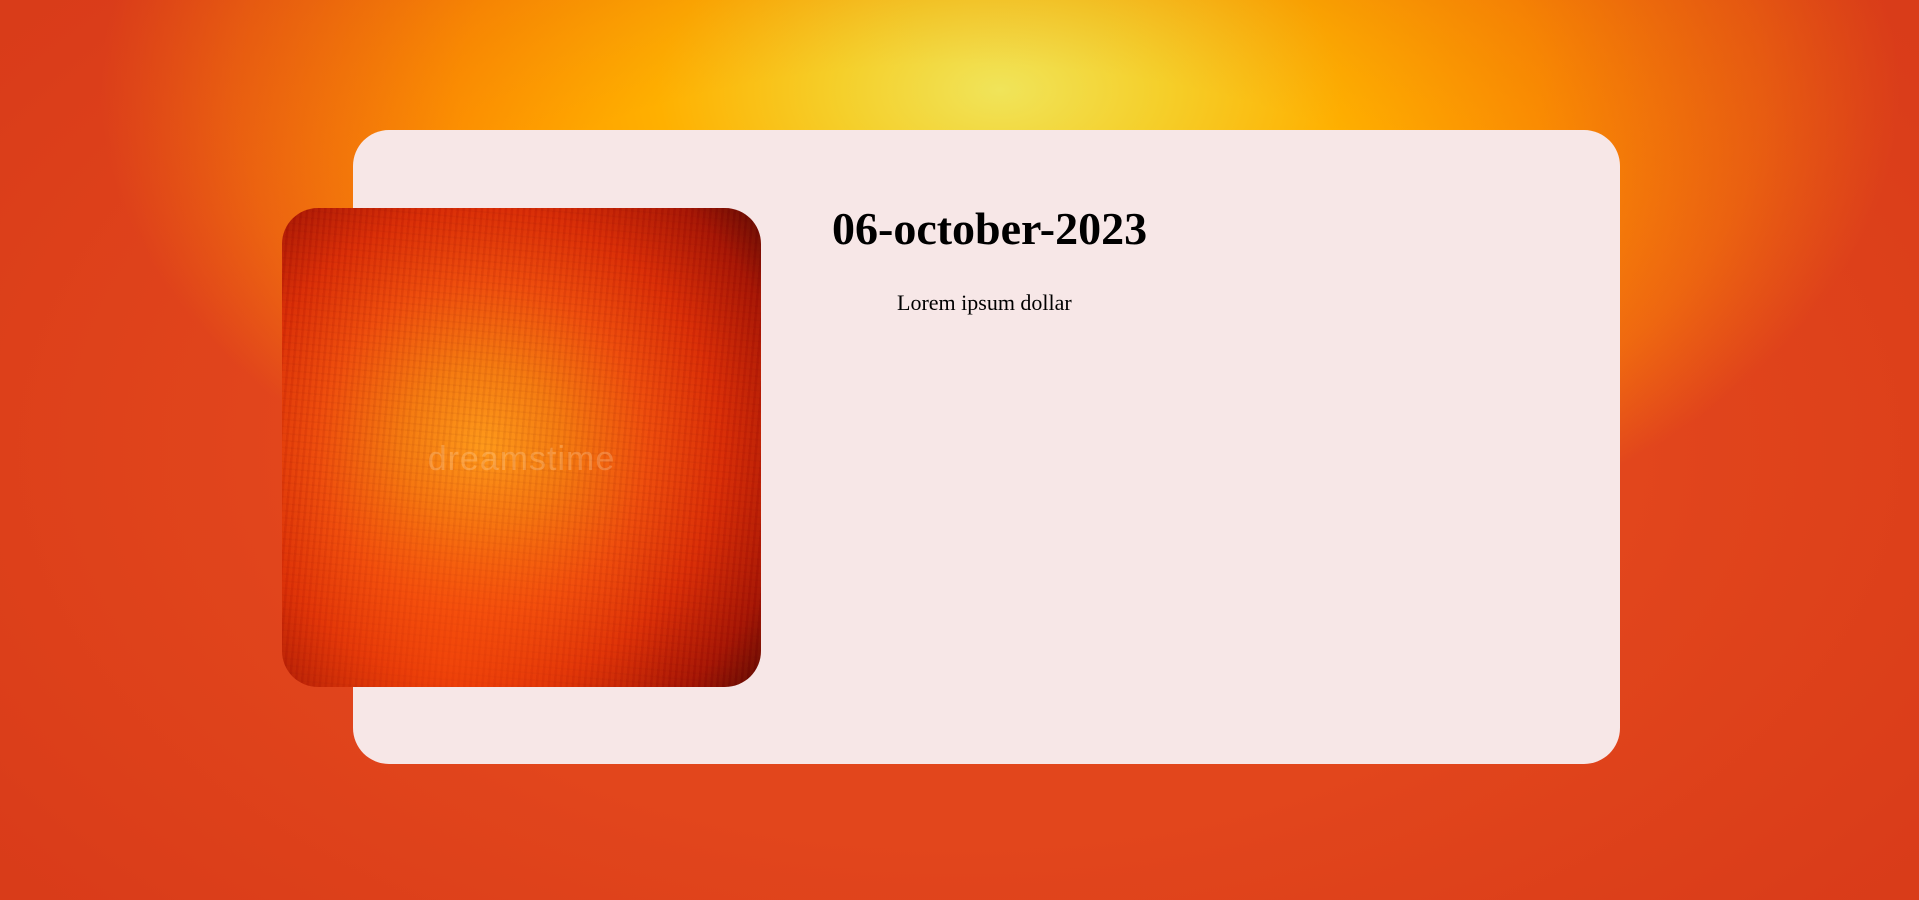 Image resolution: width=1919 pixels, height=900 pixels. What do you see at coordinates (521, 459) in the screenshot?
I see `image-watermark: dreamstime` at bounding box center [521, 459].